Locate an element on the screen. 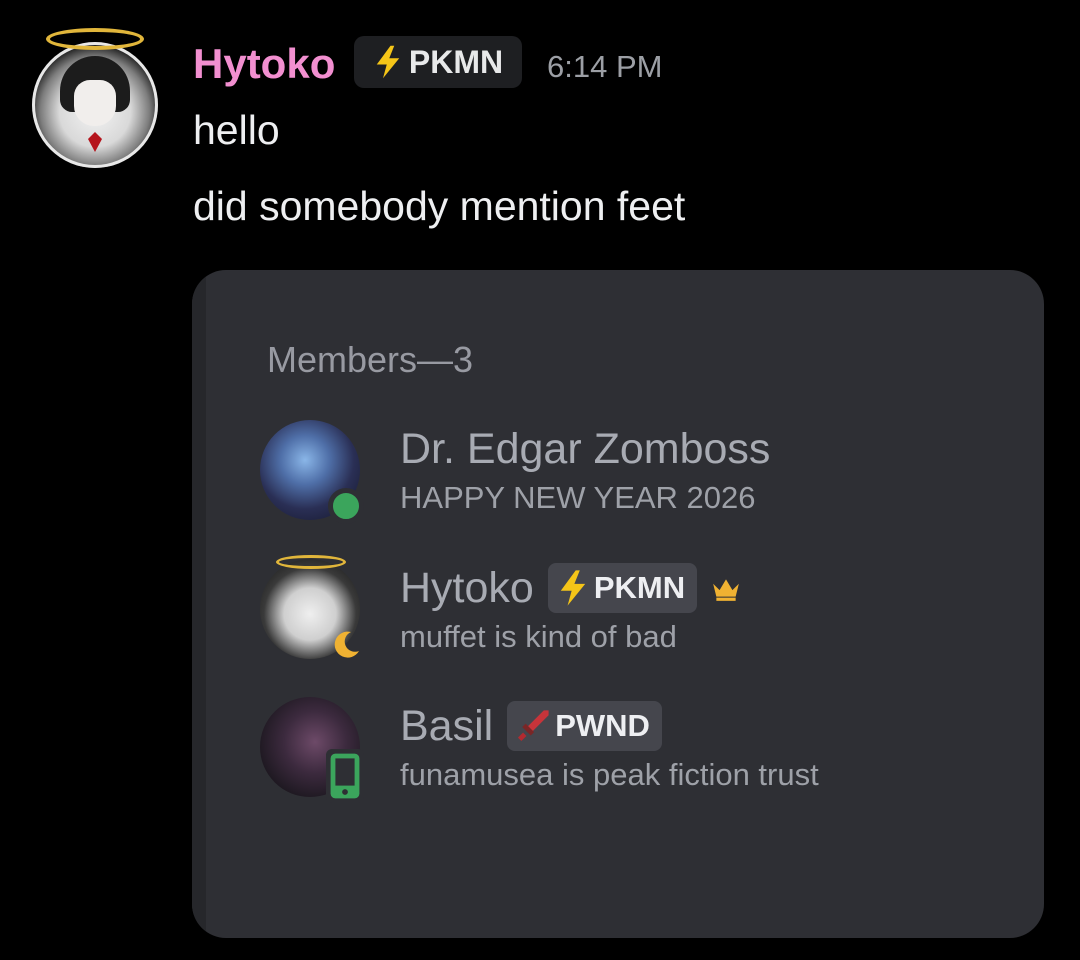 This screenshot has width=1080, height=960. member-name: Dr. Edgar Zomboss is located at coordinates (585, 449).